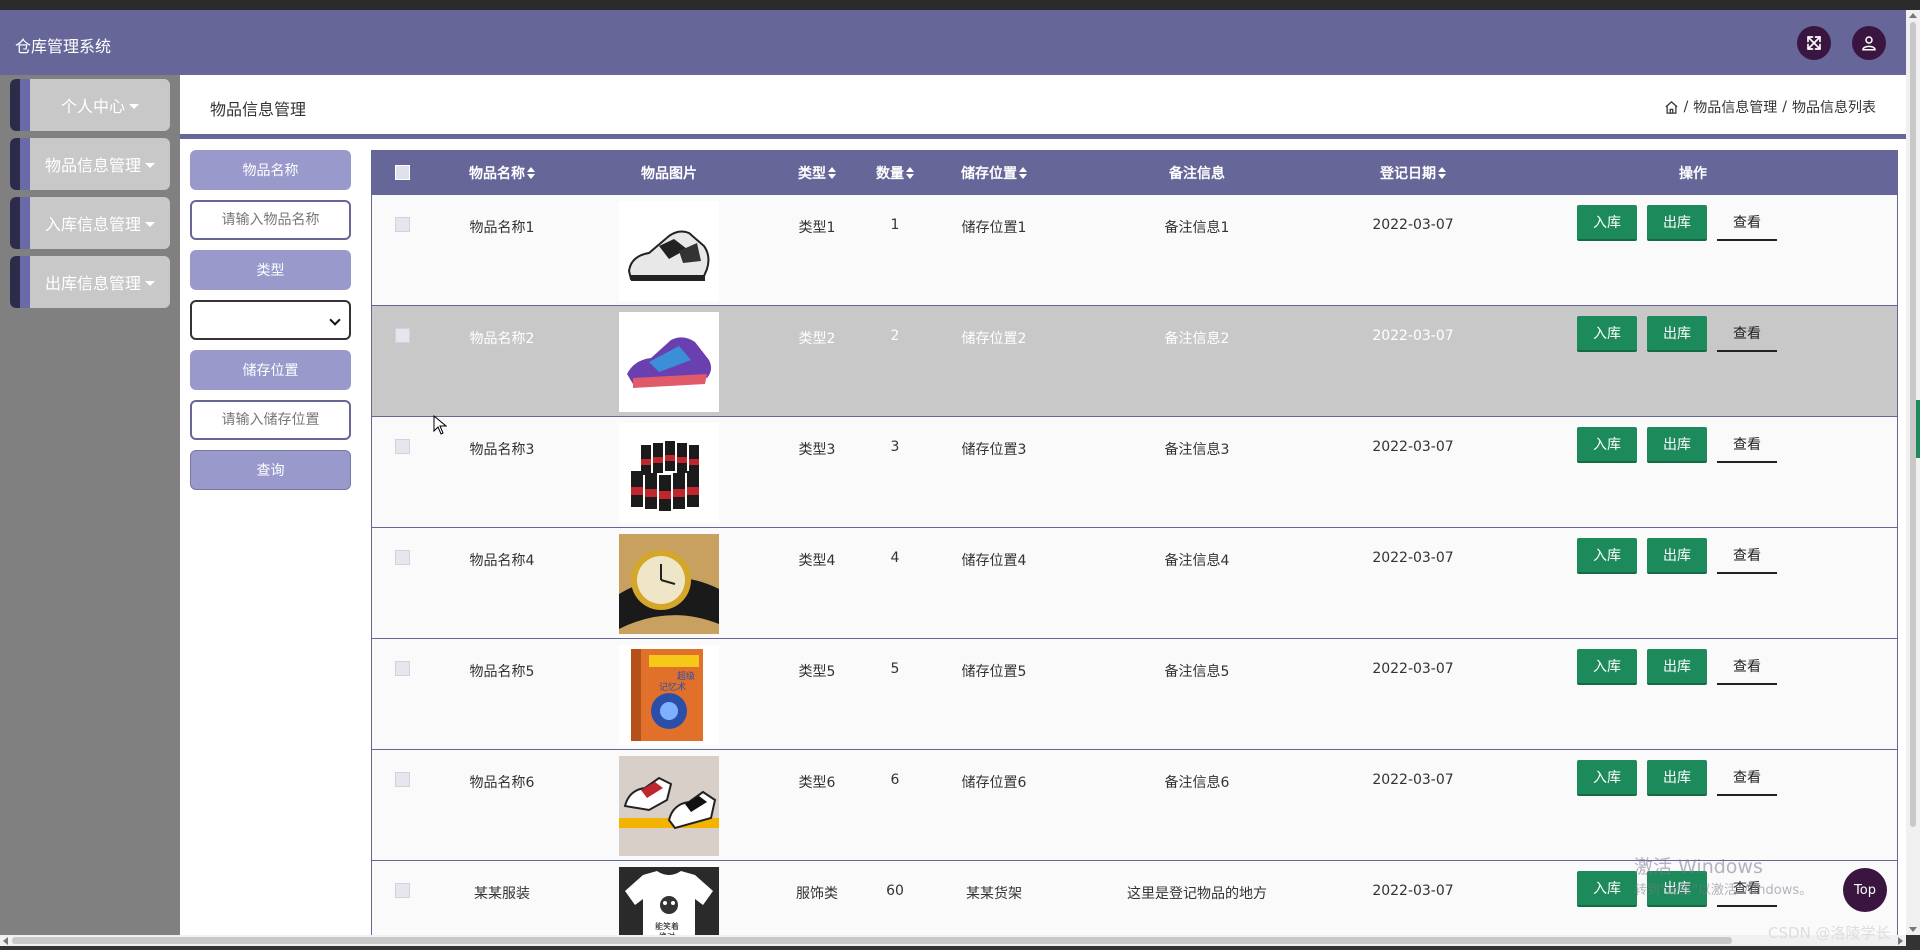 The height and width of the screenshot is (950, 1920). What do you see at coordinates (90, 105) in the screenshot?
I see `sidebar-item-profile: 个人中心` at bounding box center [90, 105].